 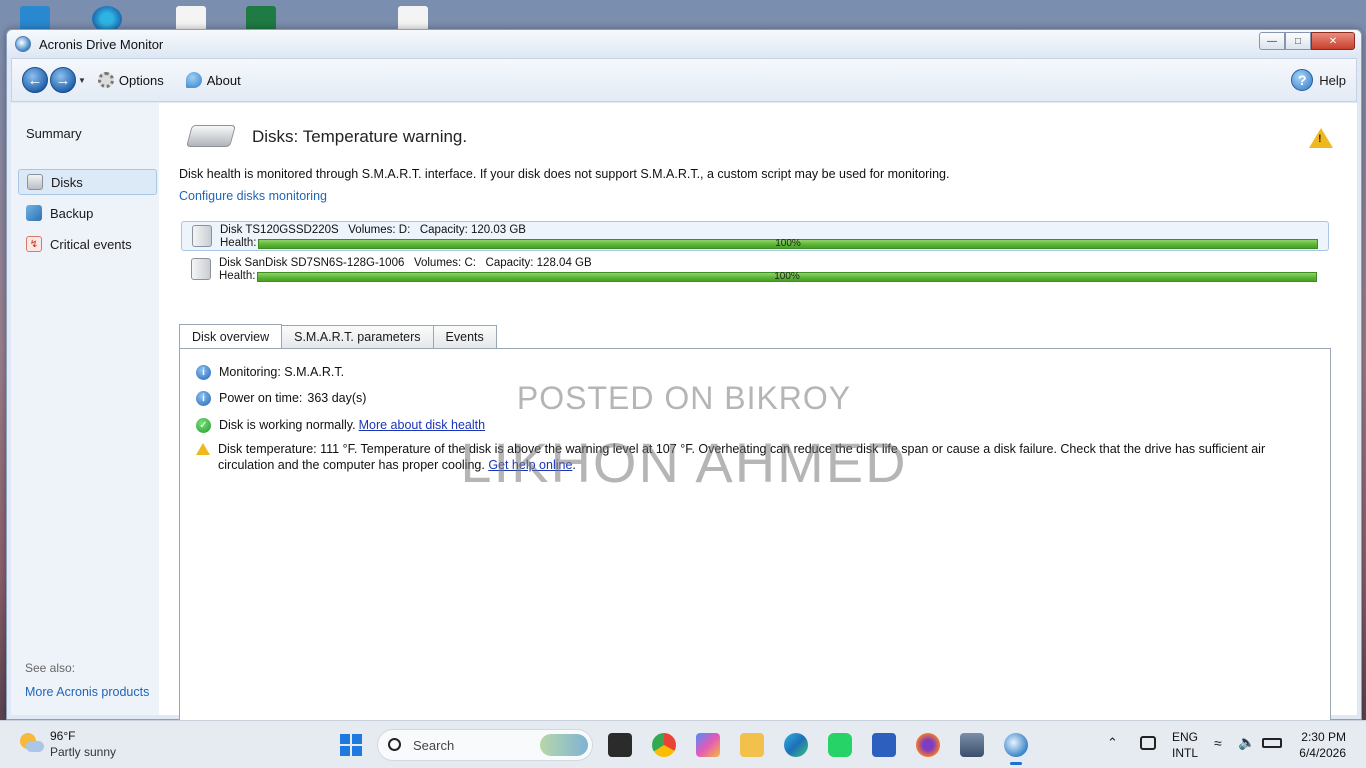 What do you see at coordinates (1272, 41) in the screenshot?
I see `minimize-button: —` at bounding box center [1272, 41].